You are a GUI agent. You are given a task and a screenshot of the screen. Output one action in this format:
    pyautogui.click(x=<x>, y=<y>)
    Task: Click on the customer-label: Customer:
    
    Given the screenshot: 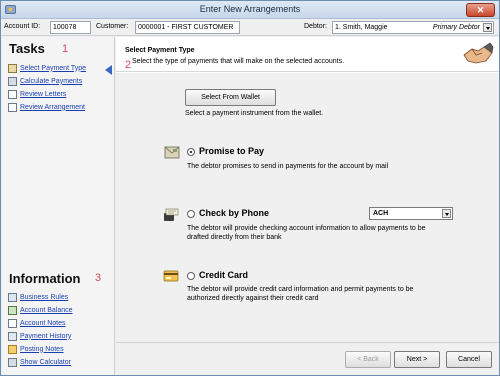 What is the action you would take?
    pyautogui.click(x=112, y=26)
    